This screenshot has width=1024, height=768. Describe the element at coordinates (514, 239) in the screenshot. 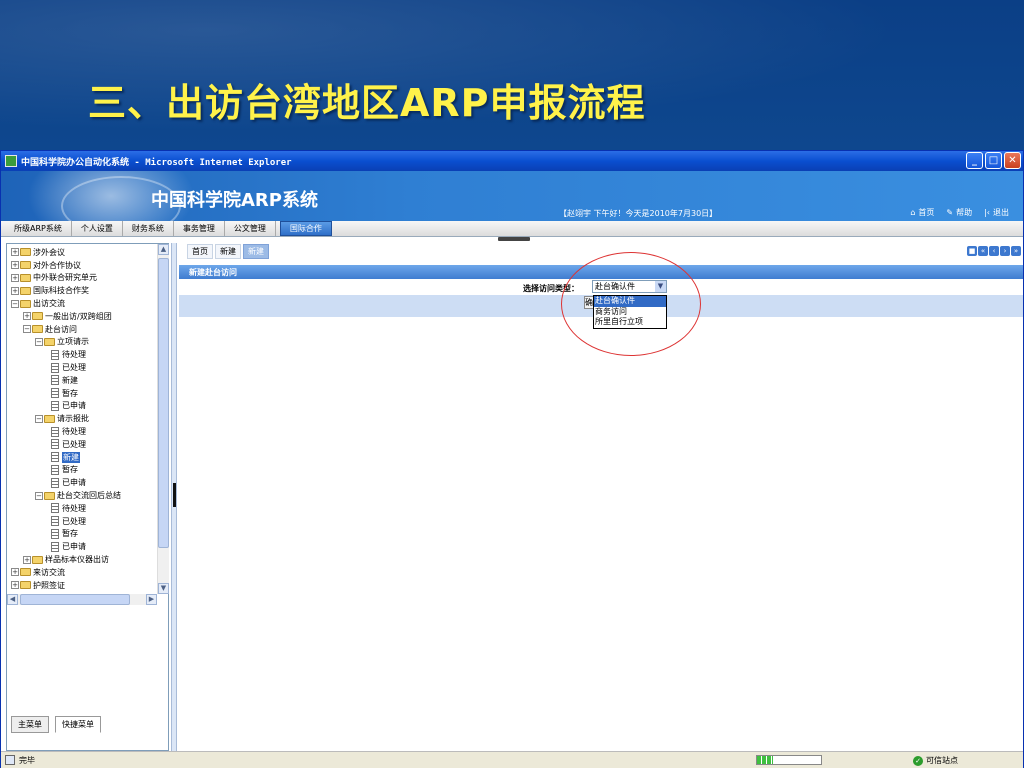

I see `horizontal-splitter-handle` at that location.